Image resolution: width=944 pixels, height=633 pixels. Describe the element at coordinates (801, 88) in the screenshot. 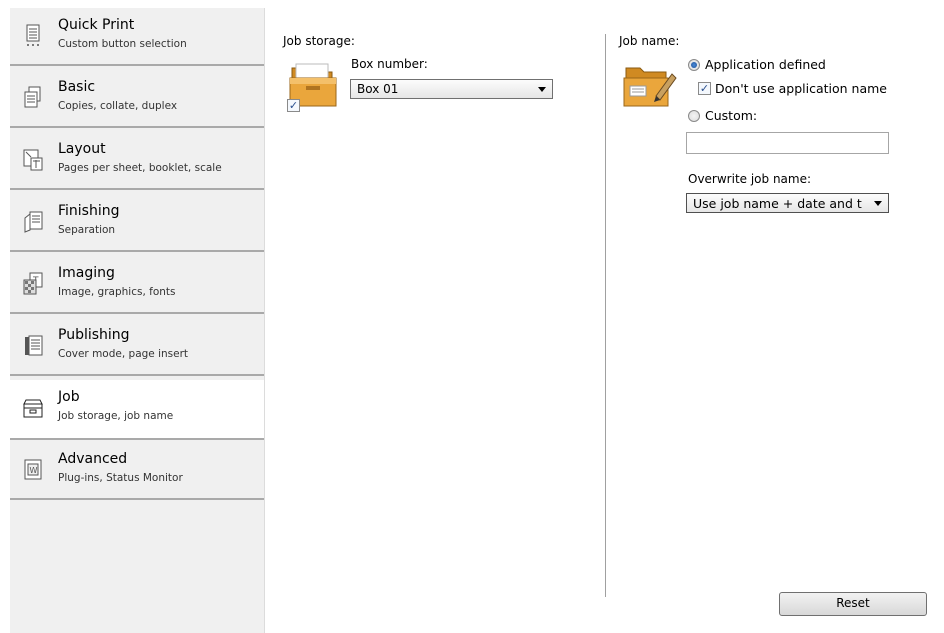

I see `dont-use-app-name-label: Don't use application name` at that location.